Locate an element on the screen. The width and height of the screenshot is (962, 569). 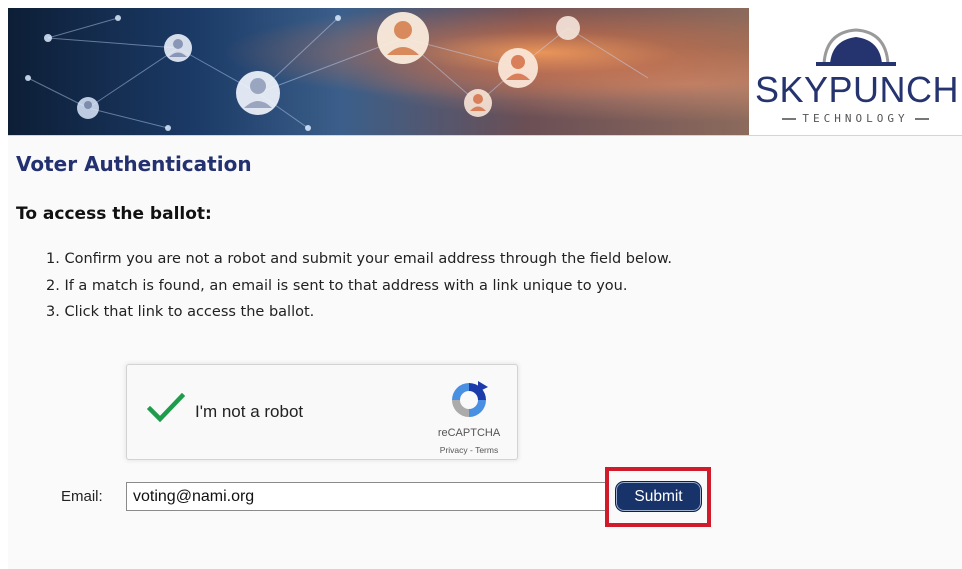
section-heading: To access the ballot: is located at coordinates (114, 214).